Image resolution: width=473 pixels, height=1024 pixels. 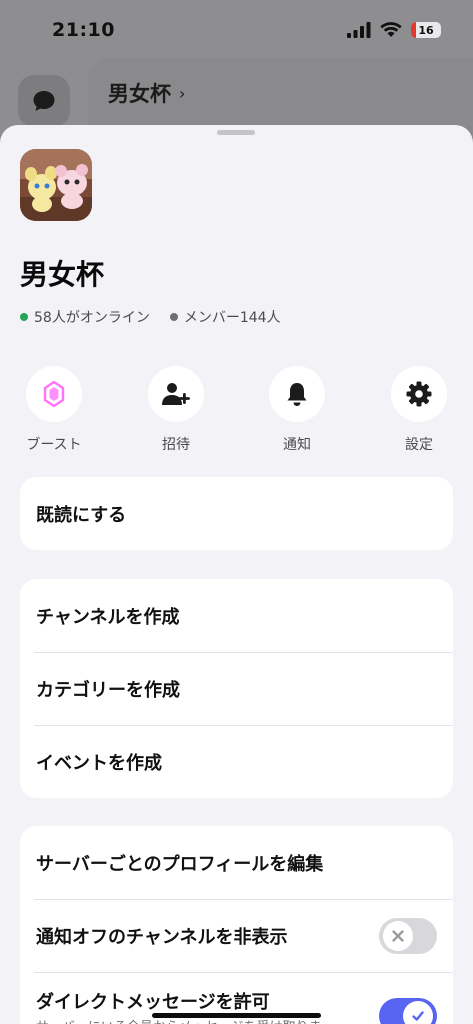 I want to click on chat-bubble-icon, so click(x=44, y=101).